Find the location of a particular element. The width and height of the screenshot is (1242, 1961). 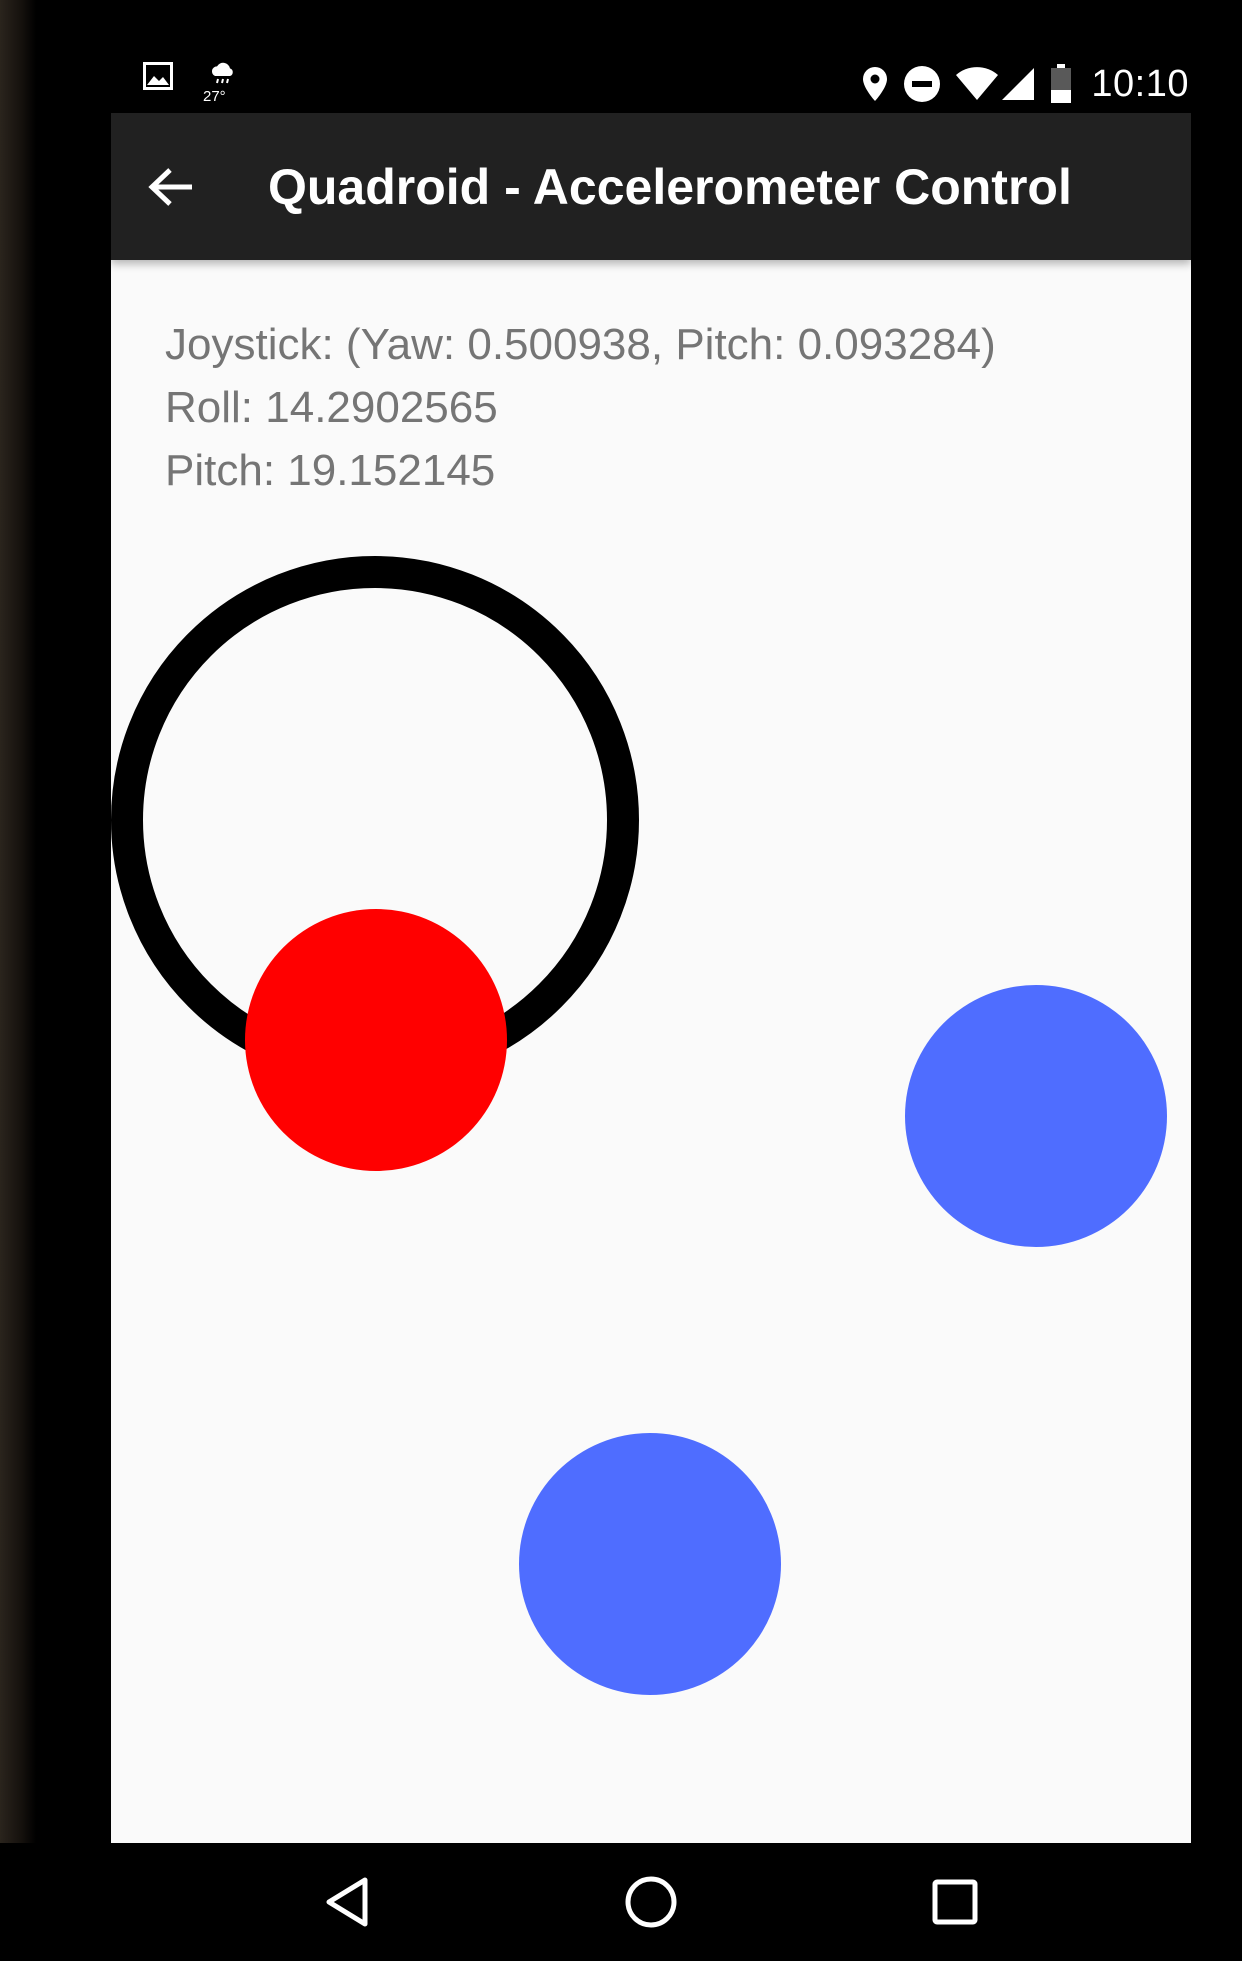

nav-back-button is located at coordinates (347, 1902).